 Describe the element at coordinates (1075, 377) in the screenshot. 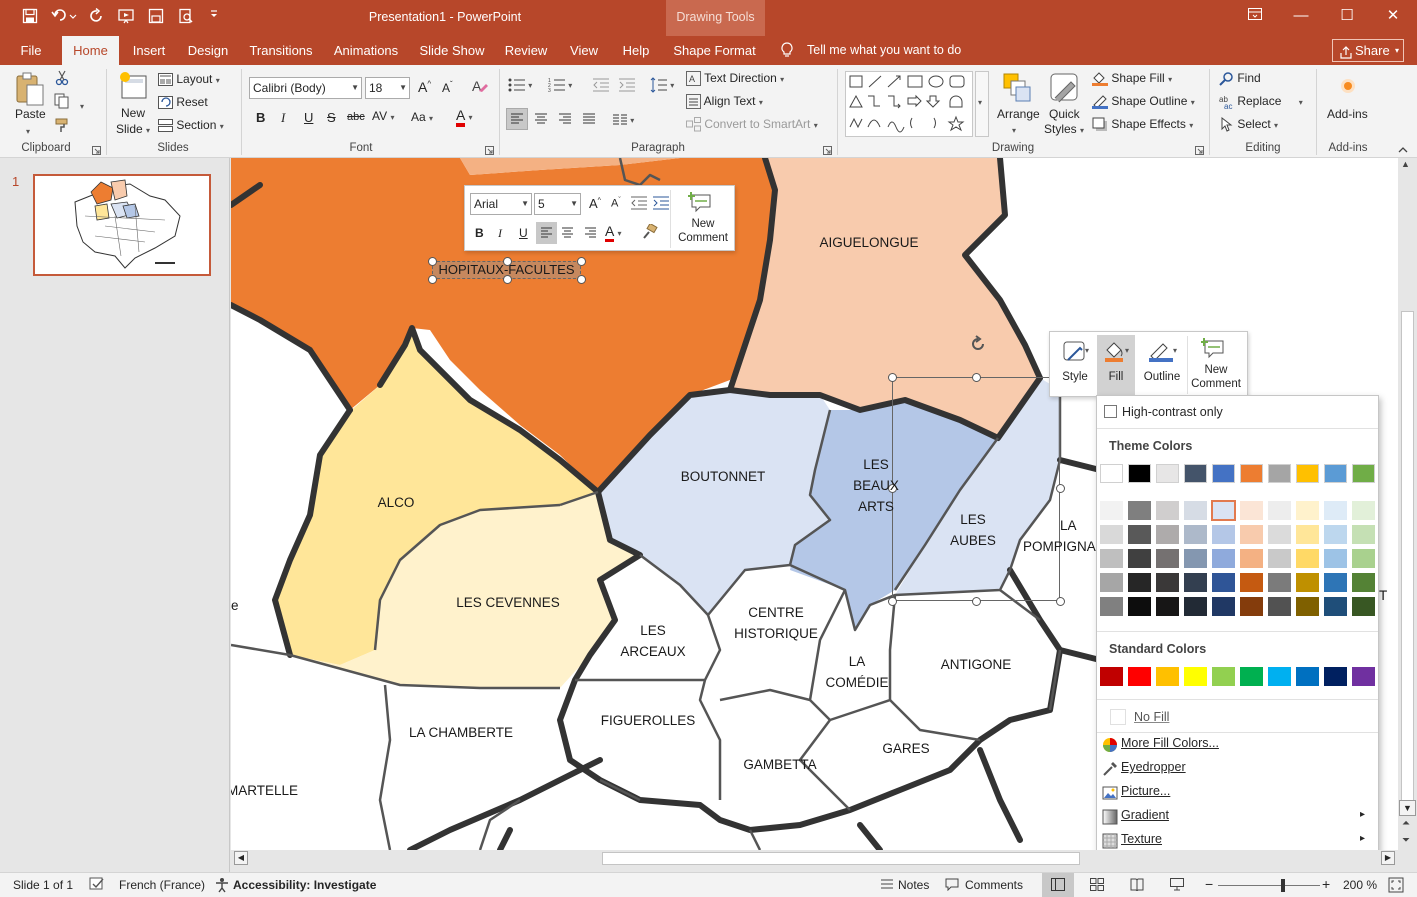

I see `style-button: Style` at that location.